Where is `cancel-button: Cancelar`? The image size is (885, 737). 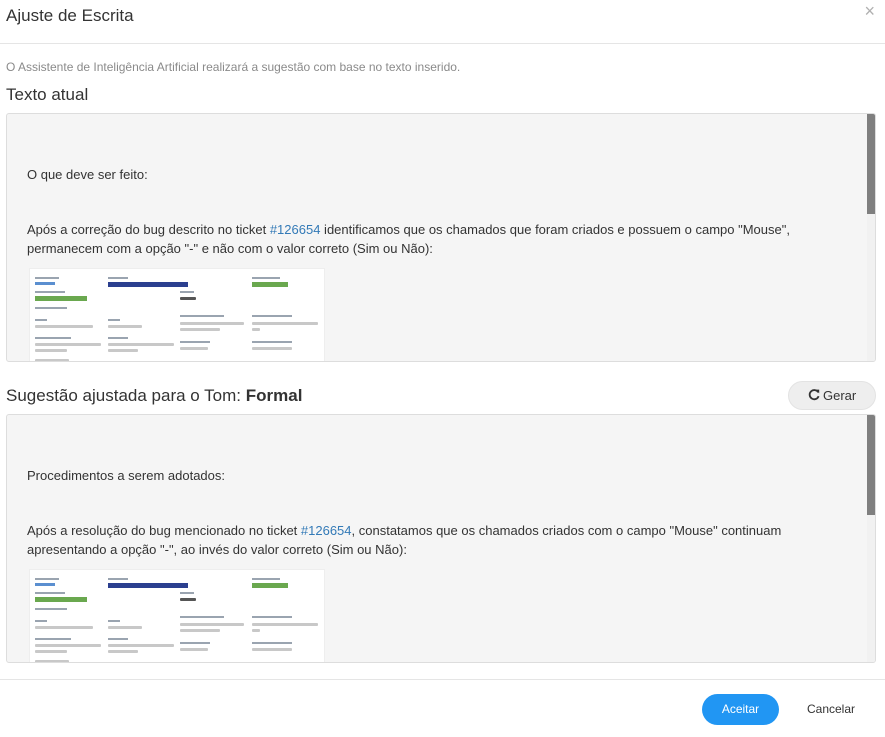
cancel-button: Cancelar is located at coordinates (831, 709).